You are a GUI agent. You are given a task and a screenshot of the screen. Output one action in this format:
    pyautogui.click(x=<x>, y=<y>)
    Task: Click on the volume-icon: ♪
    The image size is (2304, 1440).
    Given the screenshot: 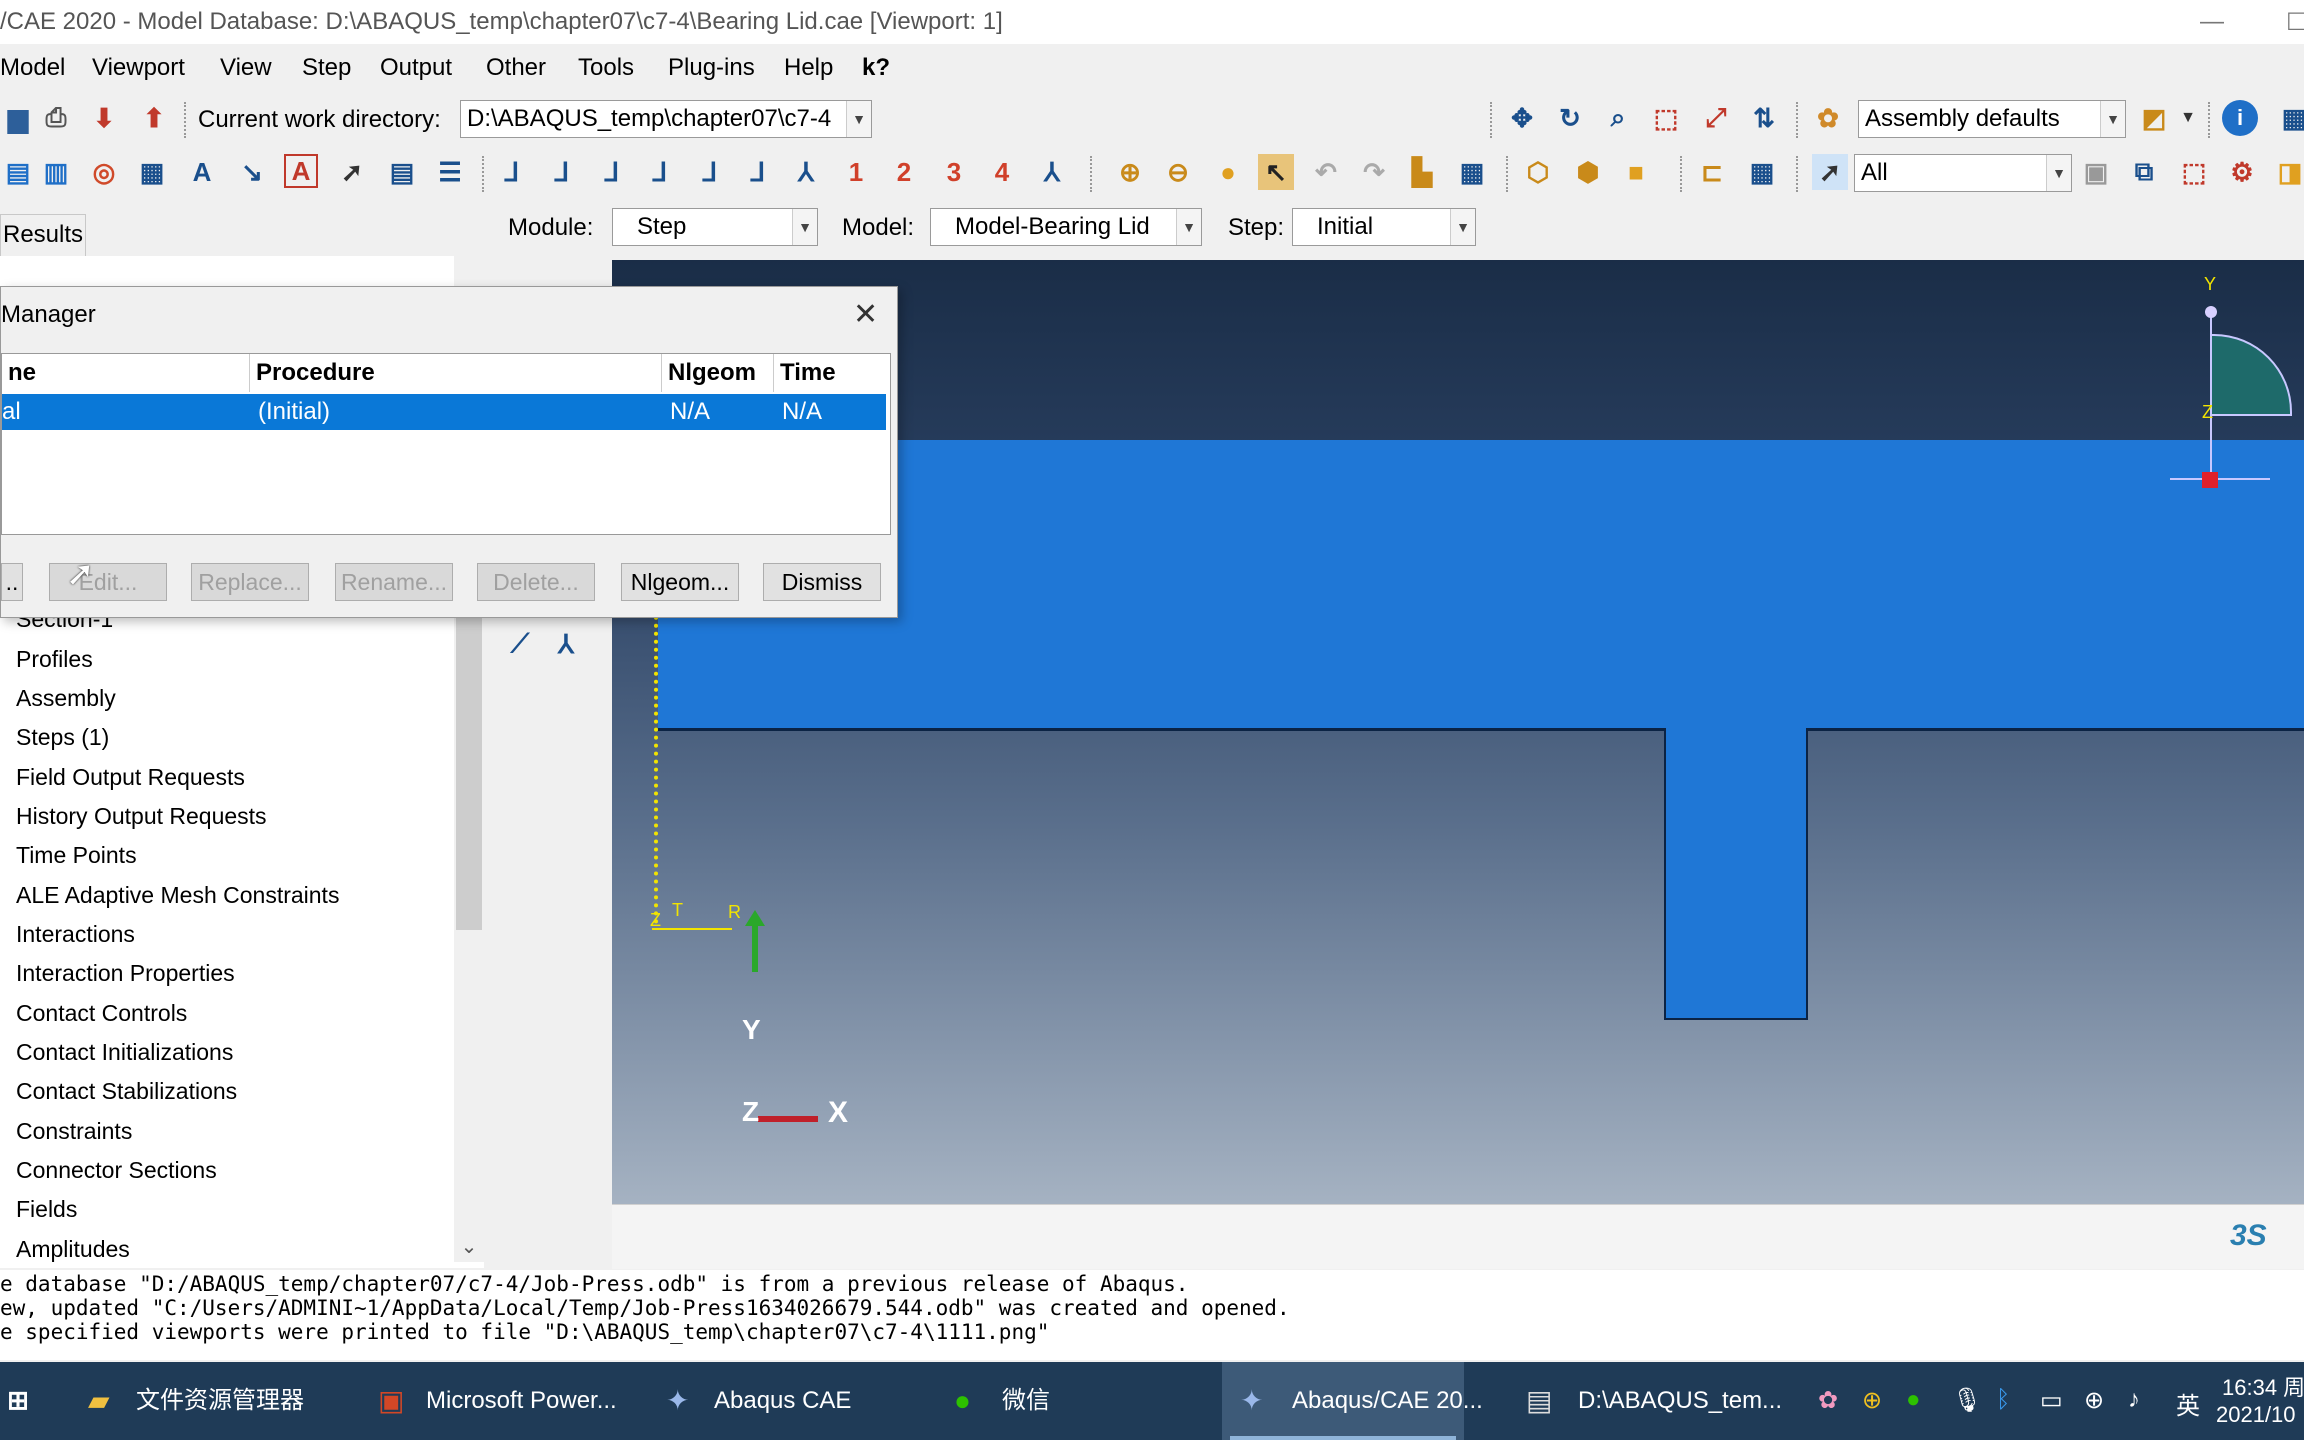 What is the action you would take?
    pyautogui.click(x=2134, y=1400)
    